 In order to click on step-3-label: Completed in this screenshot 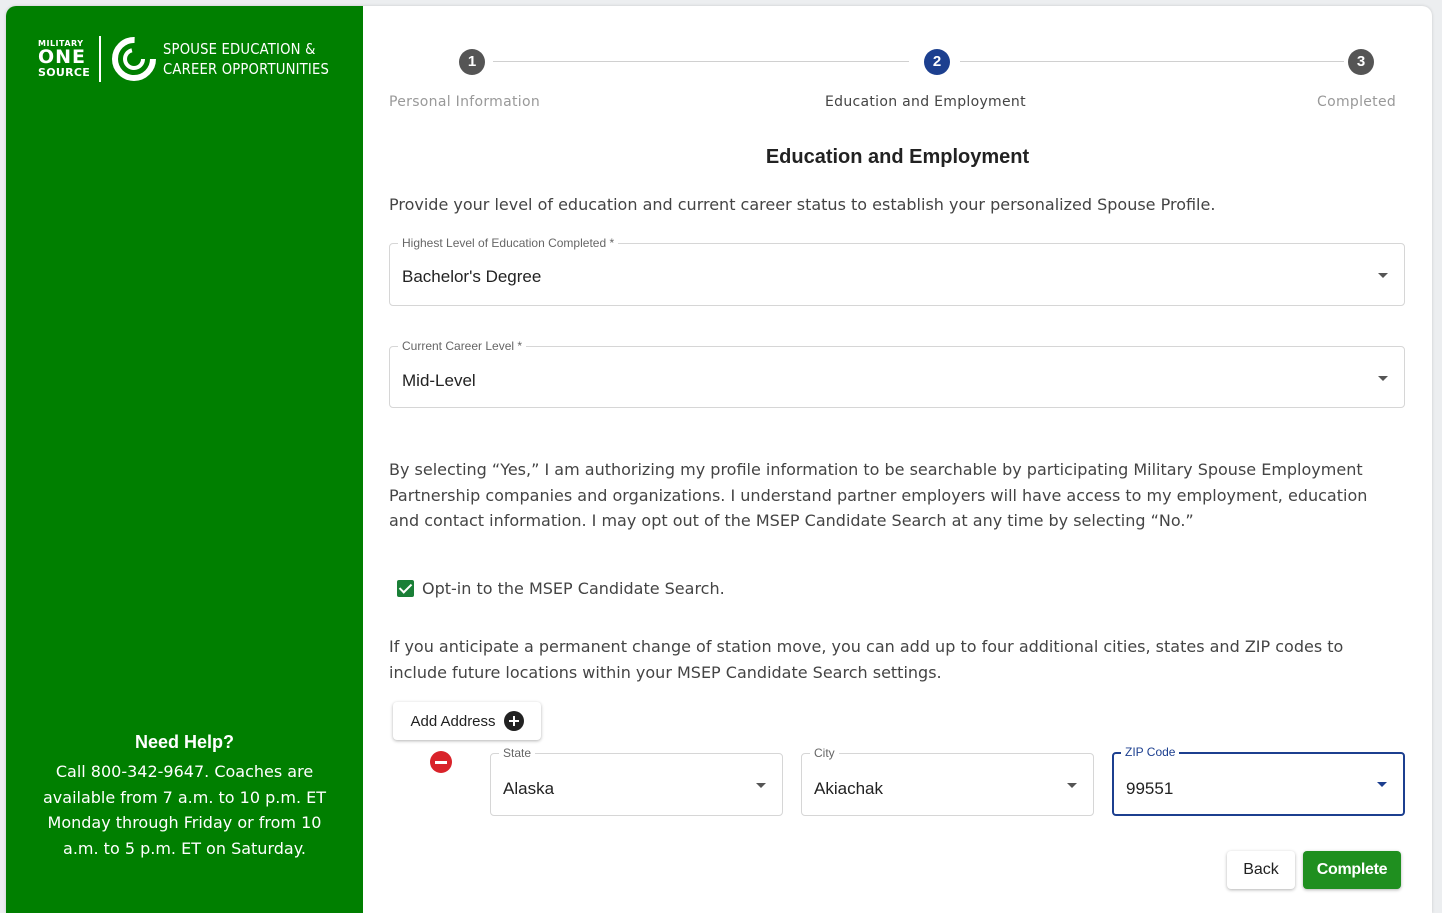, I will do `click(1357, 102)`.